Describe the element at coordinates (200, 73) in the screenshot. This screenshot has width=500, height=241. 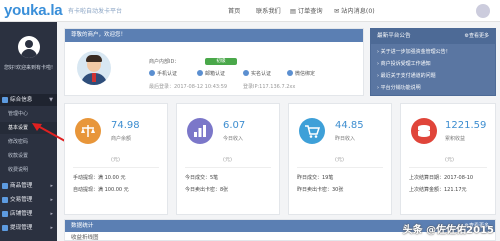
I see `email-icon` at that location.